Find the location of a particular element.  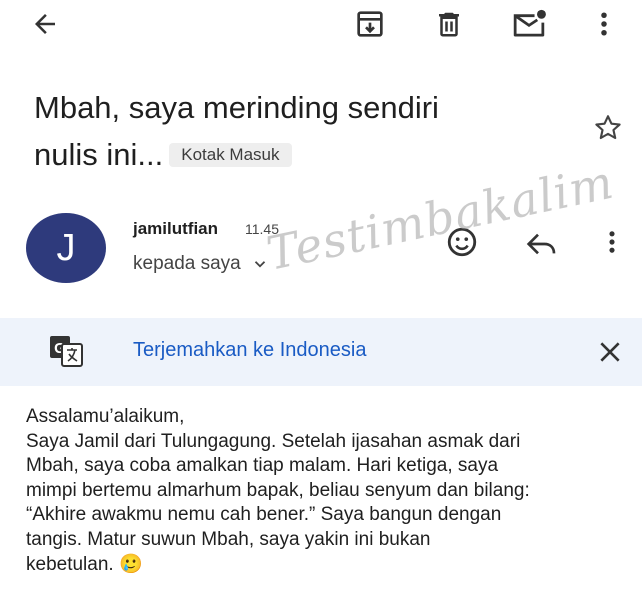

reply-button is located at coordinates (542, 244).